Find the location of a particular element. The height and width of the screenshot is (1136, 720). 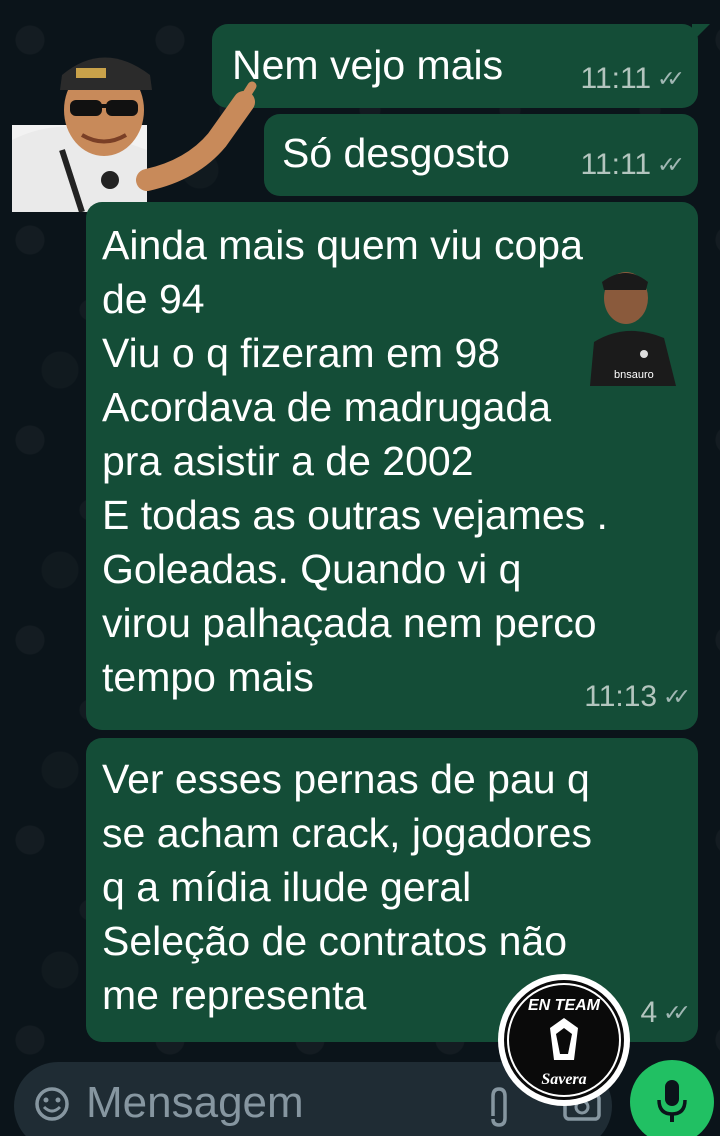

logo-text-bottom: Savera is located at coordinates (563, 1079).